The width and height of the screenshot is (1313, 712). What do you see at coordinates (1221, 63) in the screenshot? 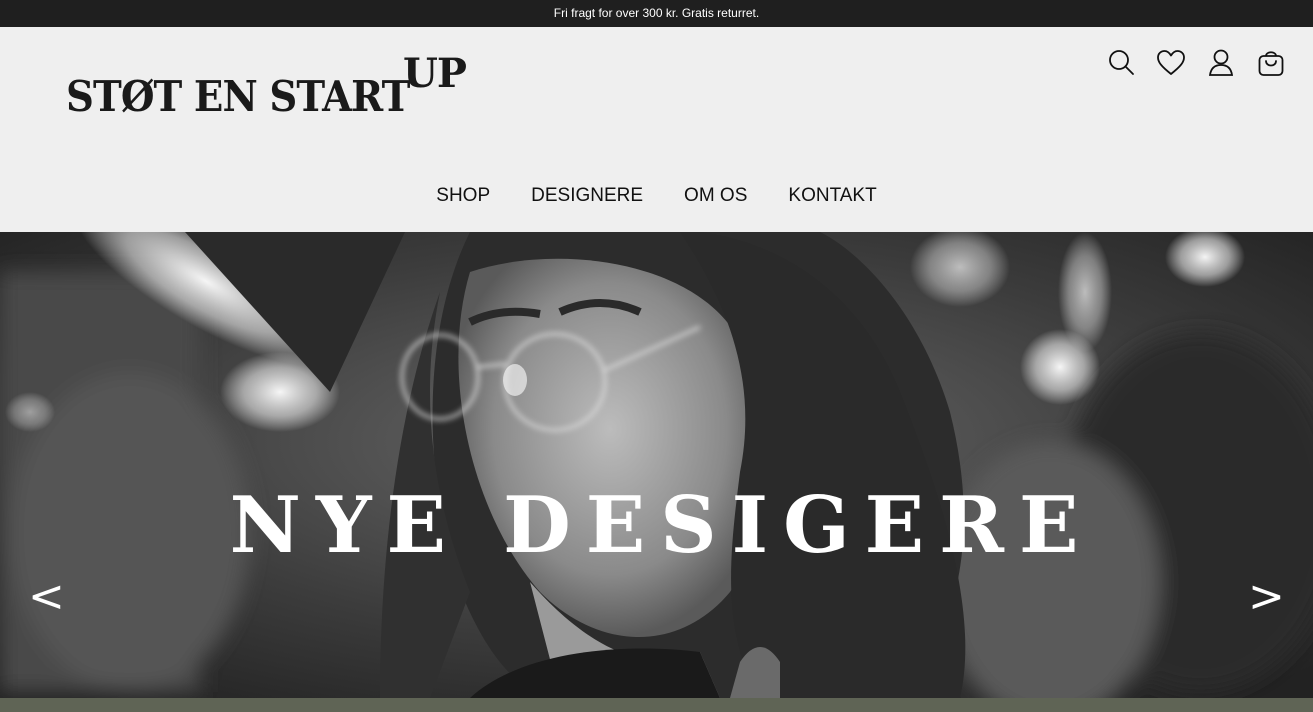
I see `user-icon` at bounding box center [1221, 63].